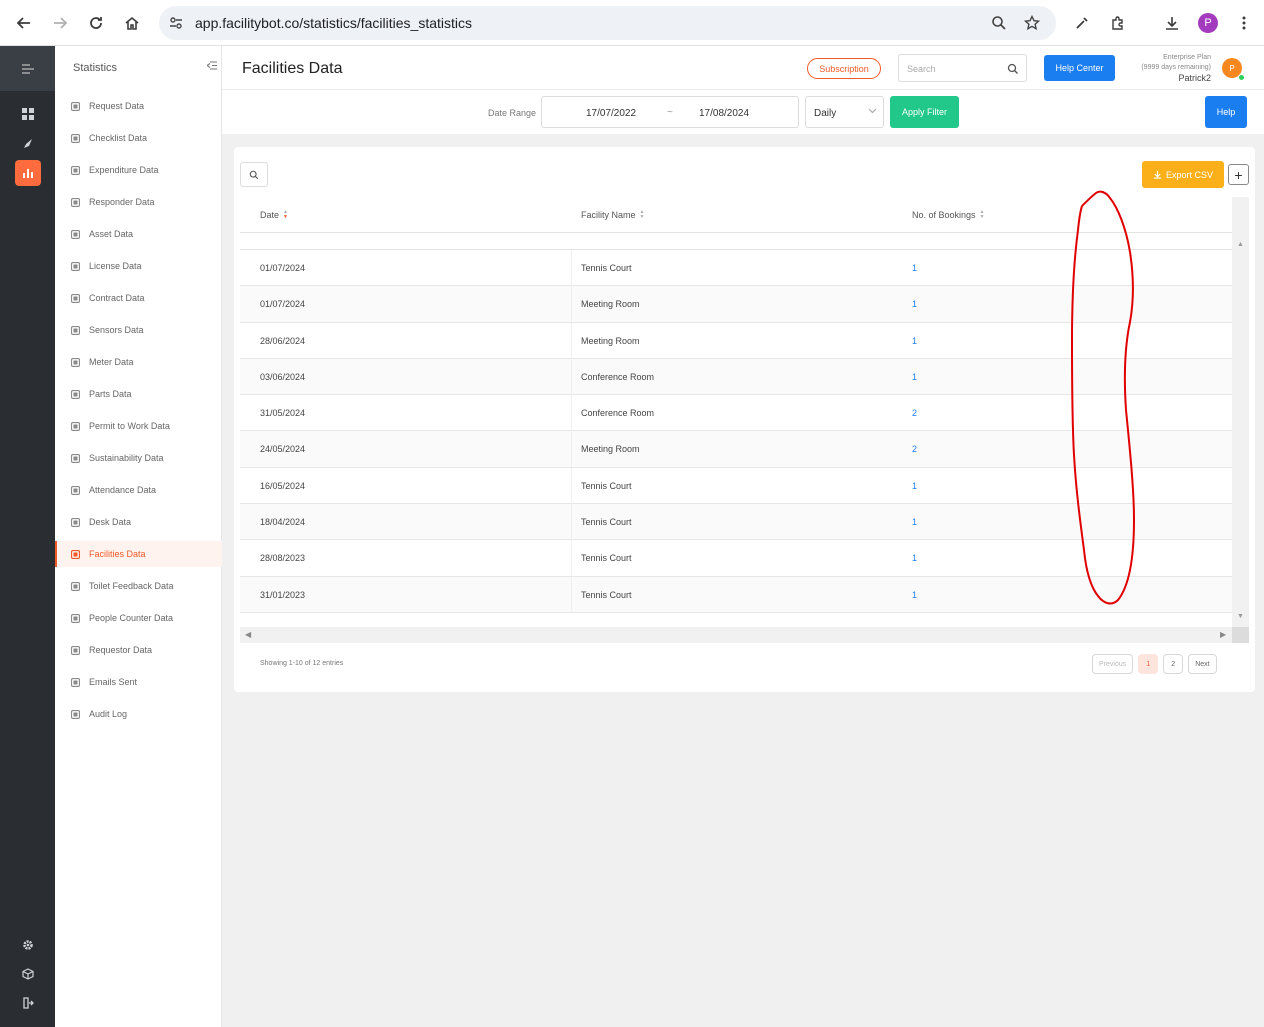 The image size is (1264, 1027). I want to click on start-date: 17/07/2022, so click(611, 113).